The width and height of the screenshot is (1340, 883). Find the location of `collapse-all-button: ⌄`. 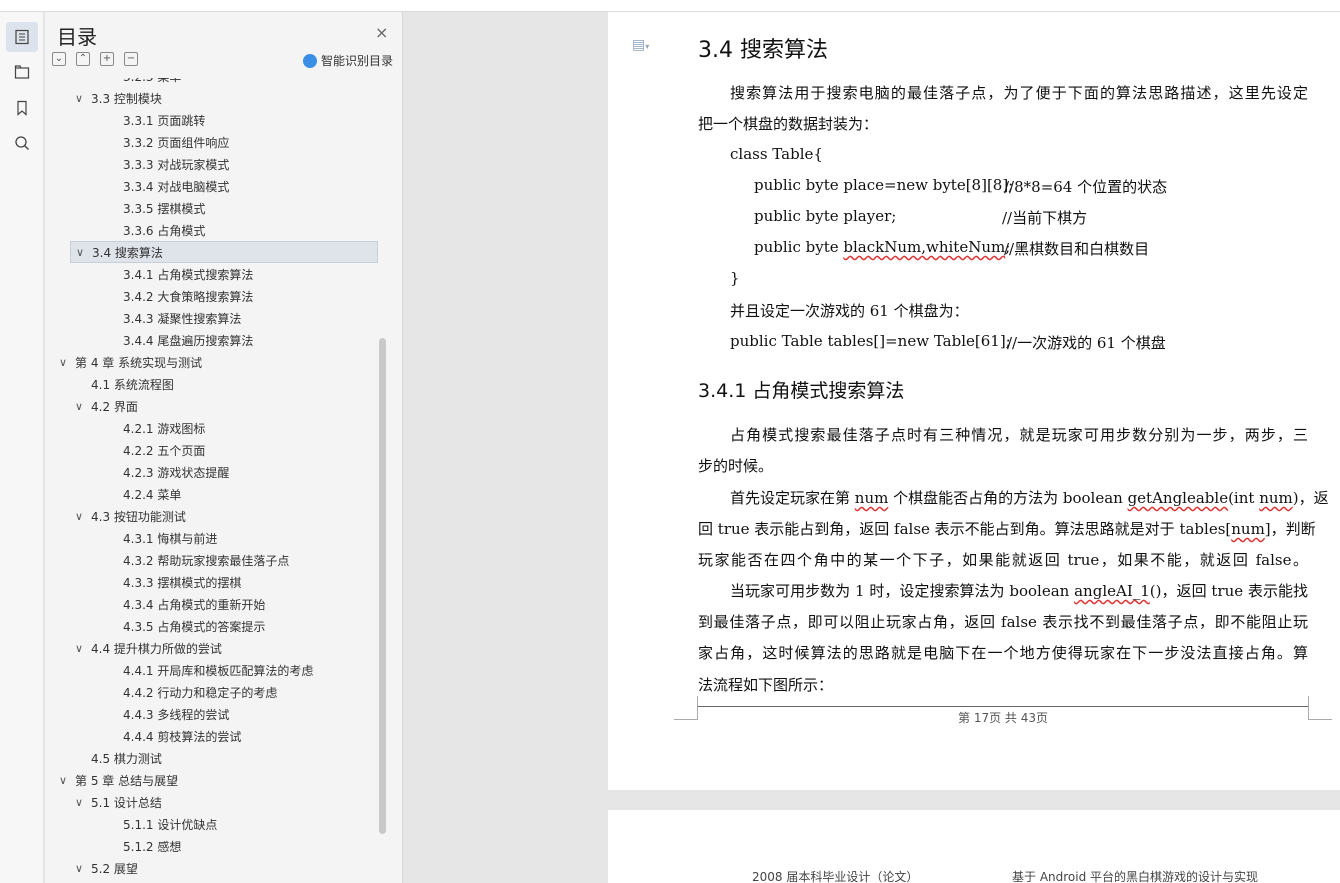

collapse-all-button: ⌄ is located at coordinates (59, 59).